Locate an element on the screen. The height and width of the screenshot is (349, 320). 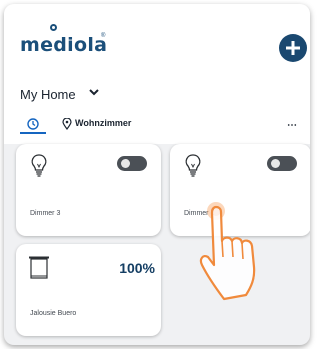
blind-icon is located at coordinates (39, 267).